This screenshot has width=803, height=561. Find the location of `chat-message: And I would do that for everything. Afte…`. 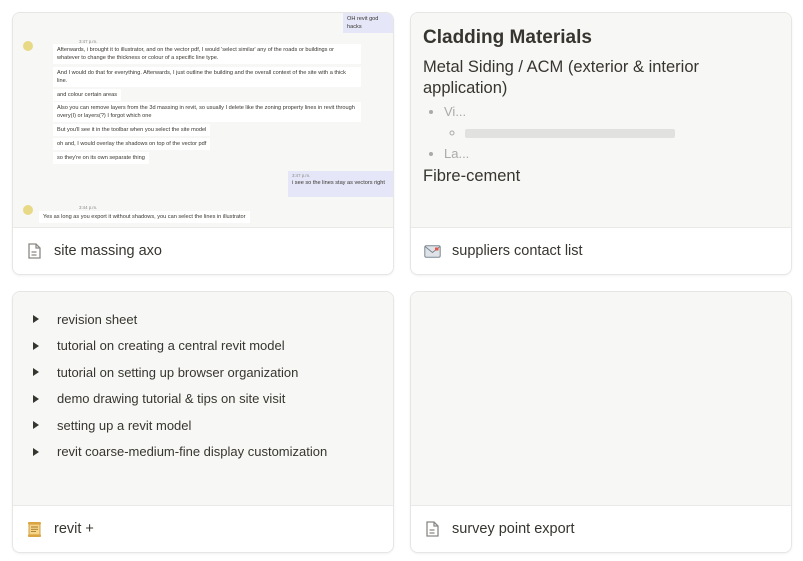

chat-message: And I would do that for everything. Afte… is located at coordinates (207, 77).